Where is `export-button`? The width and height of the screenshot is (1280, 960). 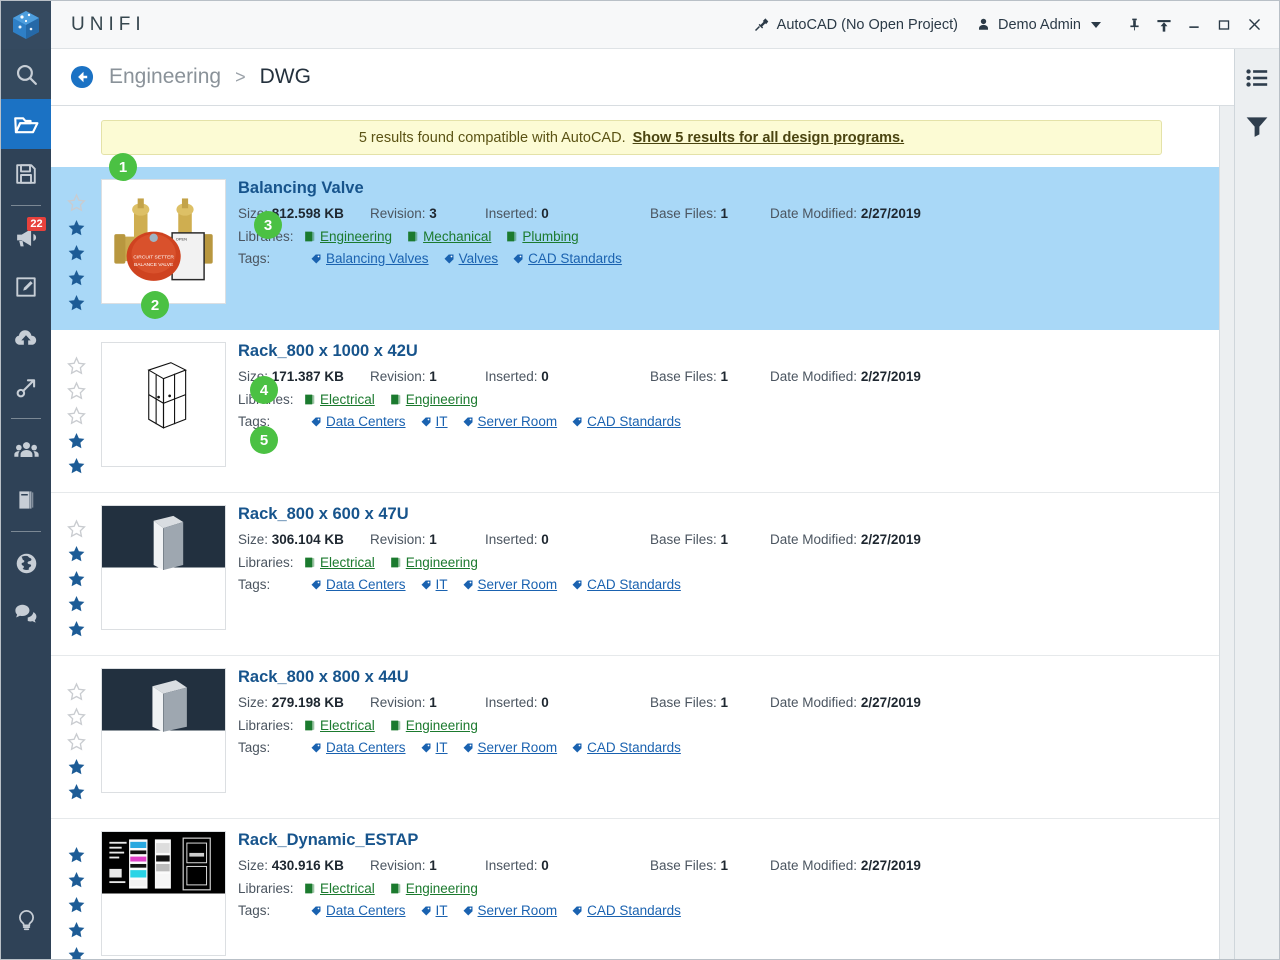
export-button is located at coordinates (1164, 25).